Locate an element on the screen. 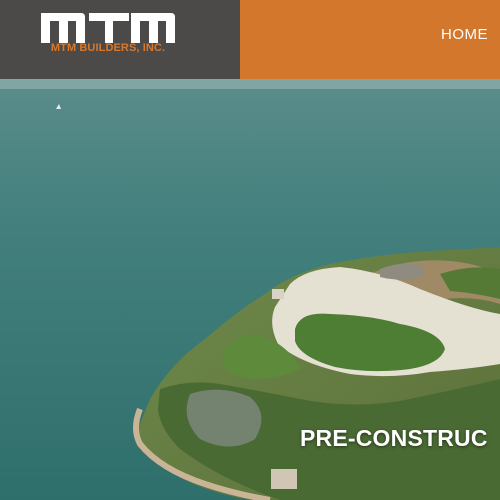 The height and width of the screenshot is (500, 500). nav-home-link: HOME is located at coordinates (464, 34).